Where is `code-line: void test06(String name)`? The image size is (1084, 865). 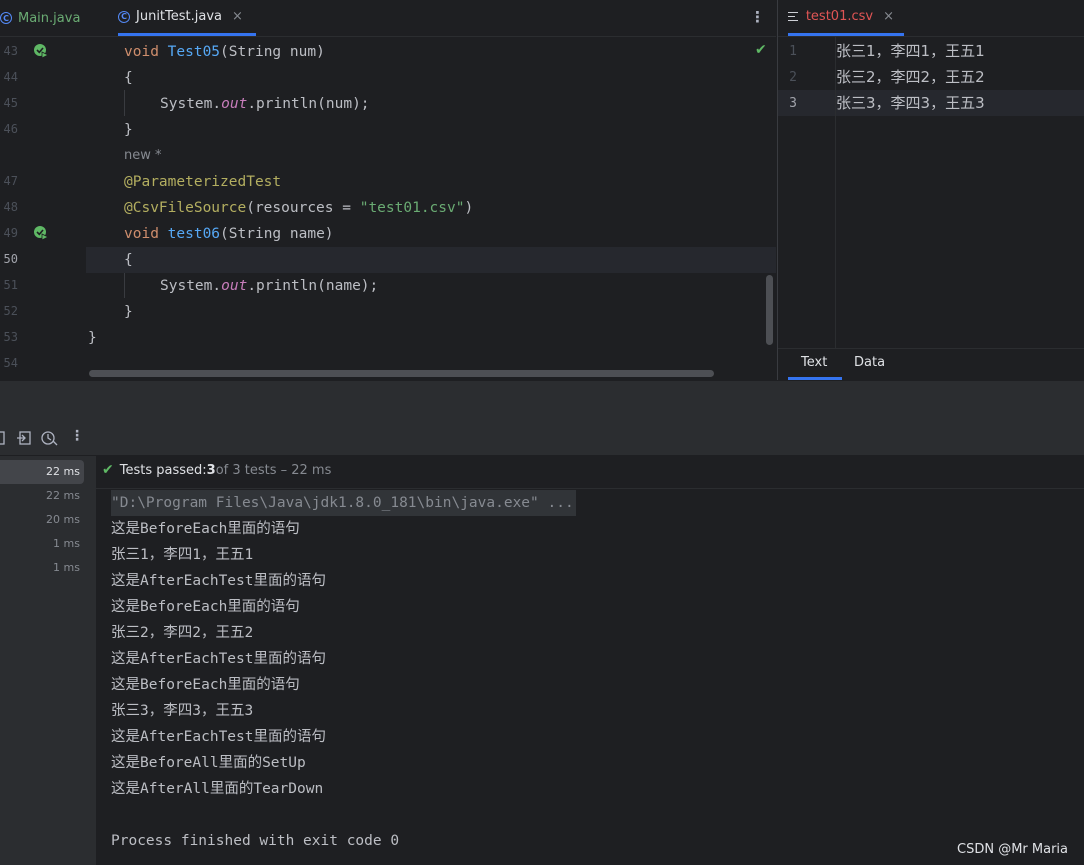 code-line: void test06(String name) is located at coordinates (229, 234).